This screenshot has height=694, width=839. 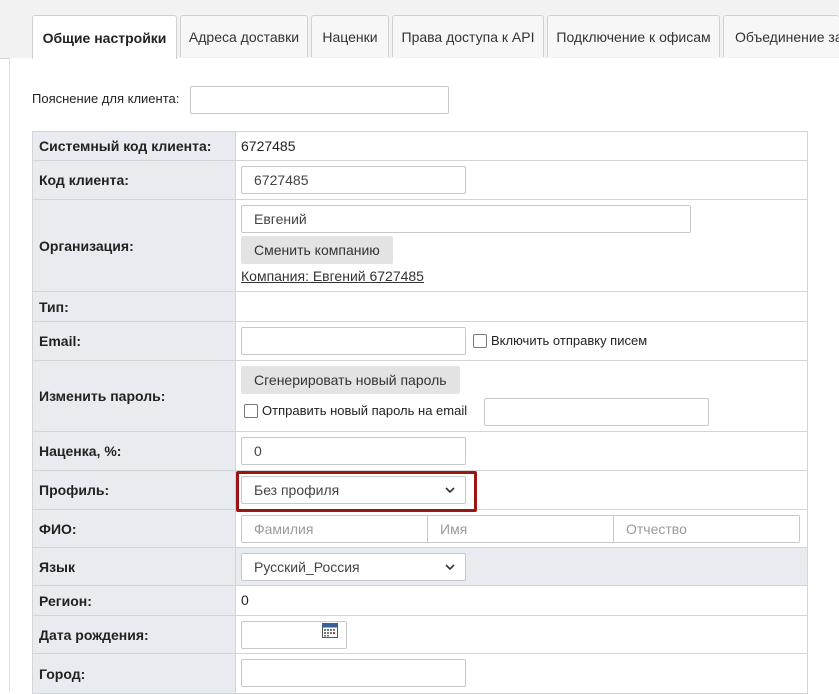 I want to click on system-code-value: 6727485, so click(x=268, y=146).